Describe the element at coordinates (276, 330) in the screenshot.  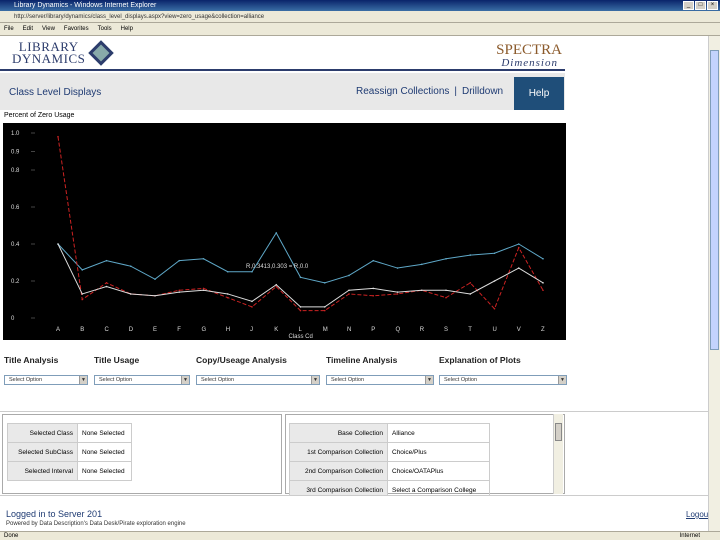
I see `x-tick-label: K` at that location.